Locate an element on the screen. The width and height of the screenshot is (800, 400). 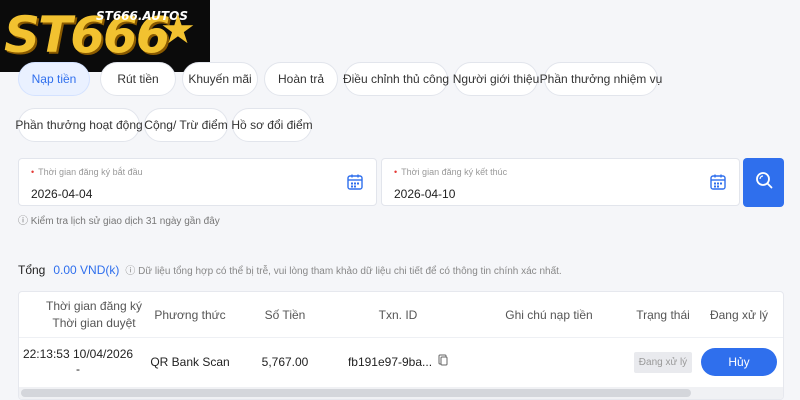
start-date-field: • Thời gian đăng ký bắt đầu 2026-04-04 is located at coordinates (197, 182).